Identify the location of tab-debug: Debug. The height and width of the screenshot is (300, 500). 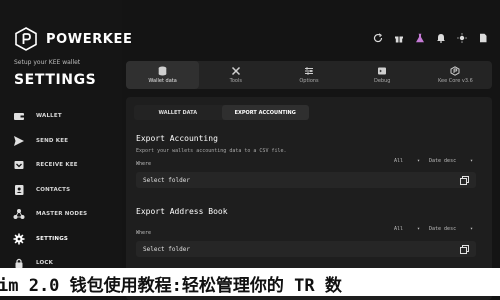
(382, 75).